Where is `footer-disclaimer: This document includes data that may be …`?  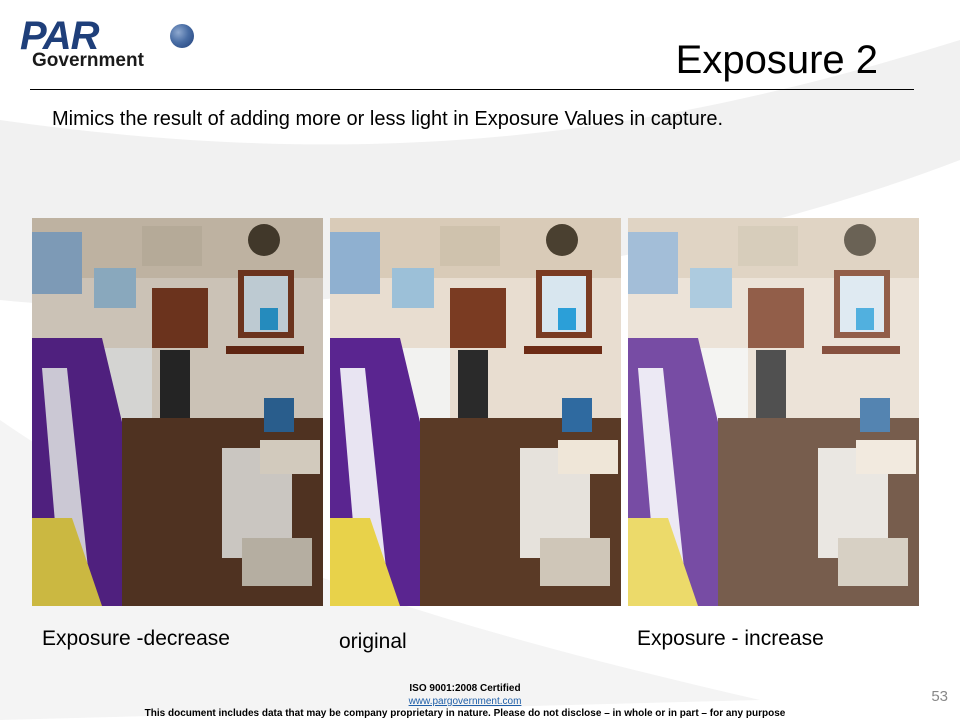
footer-disclaimer: This document includes data that may be … is located at coordinates (465, 713).